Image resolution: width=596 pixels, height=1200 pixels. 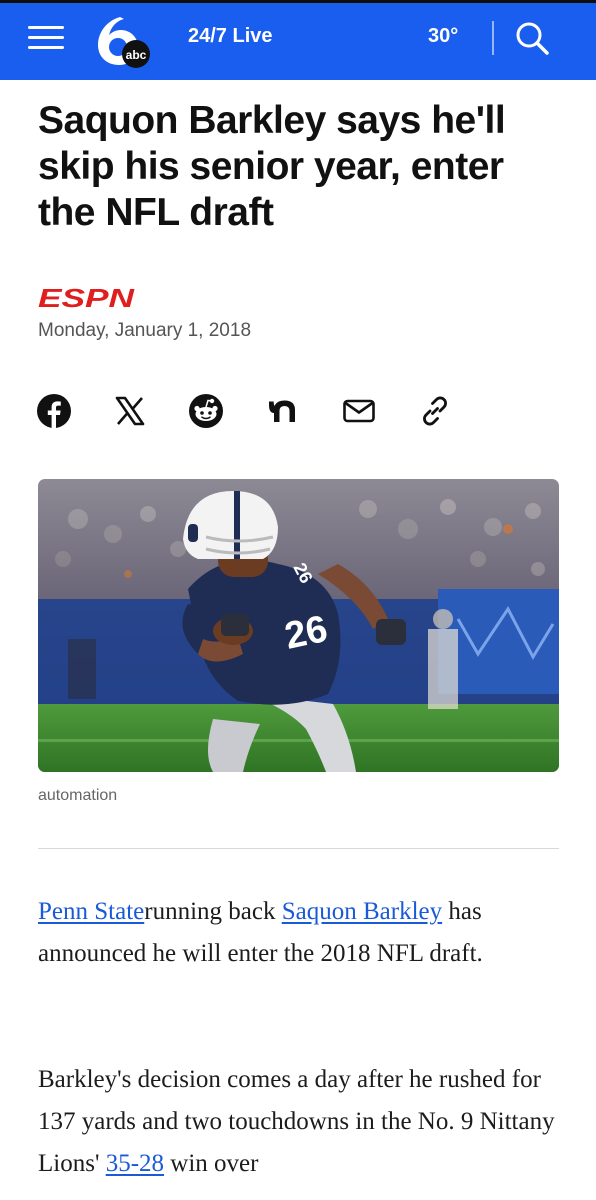 What do you see at coordinates (359, 411) in the screenshot?
I see `email-icon` at bounding box center [359, 411].